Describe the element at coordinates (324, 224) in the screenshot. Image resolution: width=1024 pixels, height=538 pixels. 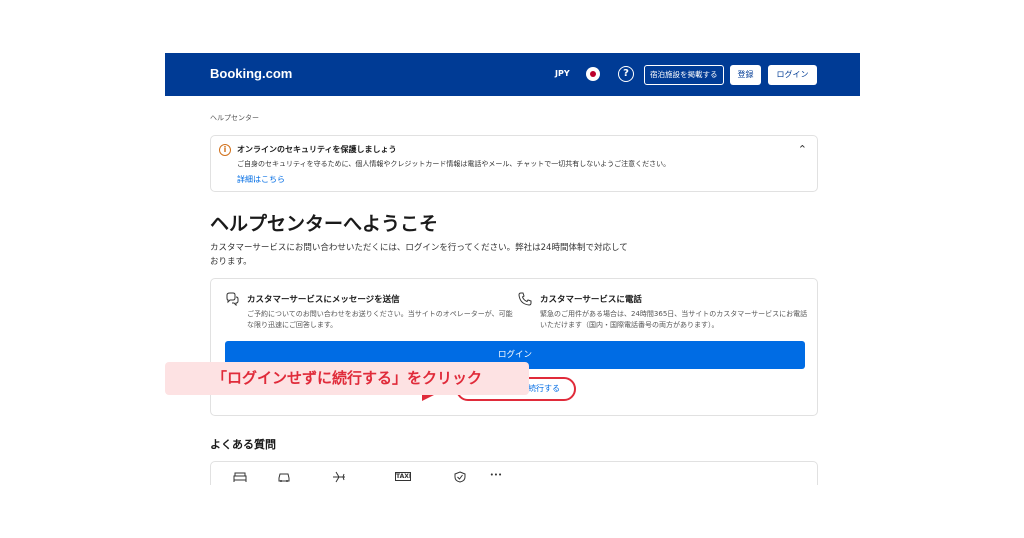
I see `page-title: ヘルプセンターへようこそ` at that location.